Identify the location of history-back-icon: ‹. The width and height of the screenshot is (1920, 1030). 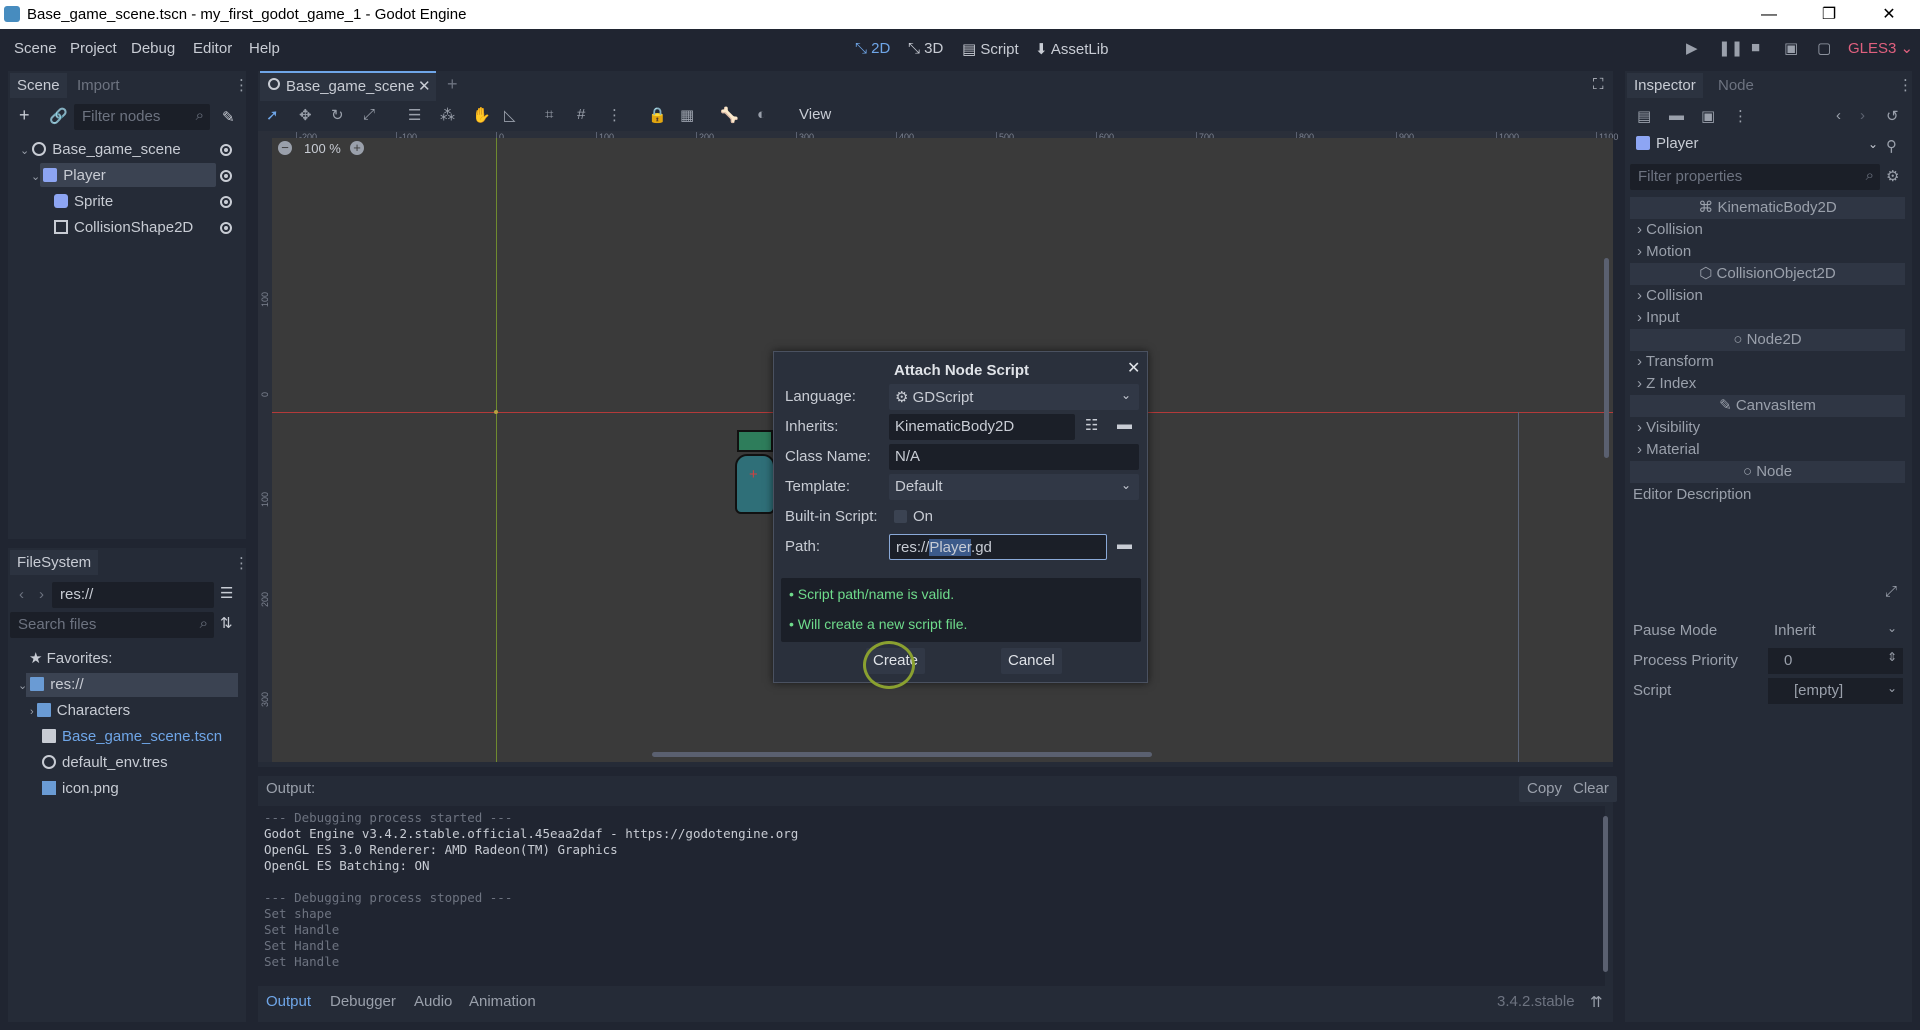
(1838, 115).